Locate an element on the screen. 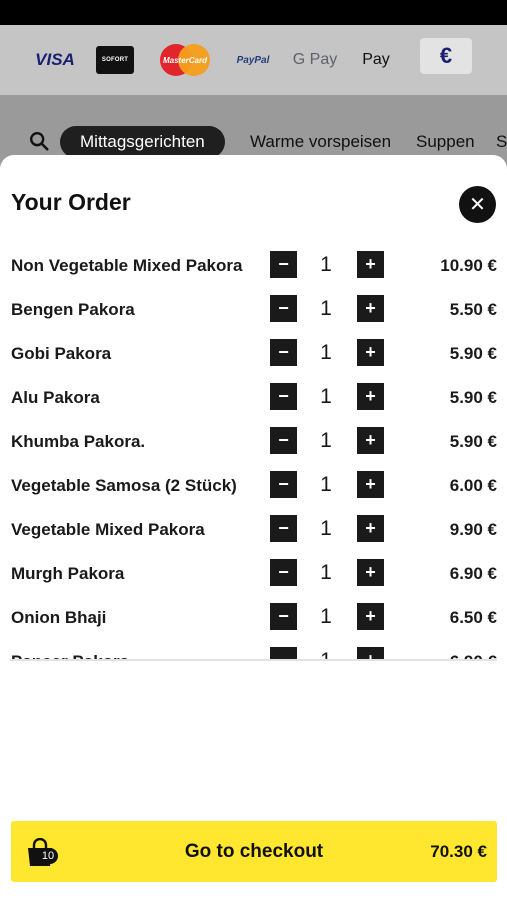 The height and width of the screenshot is (900, 507). close-icon: ✕ is located at coordinates (477, 205).